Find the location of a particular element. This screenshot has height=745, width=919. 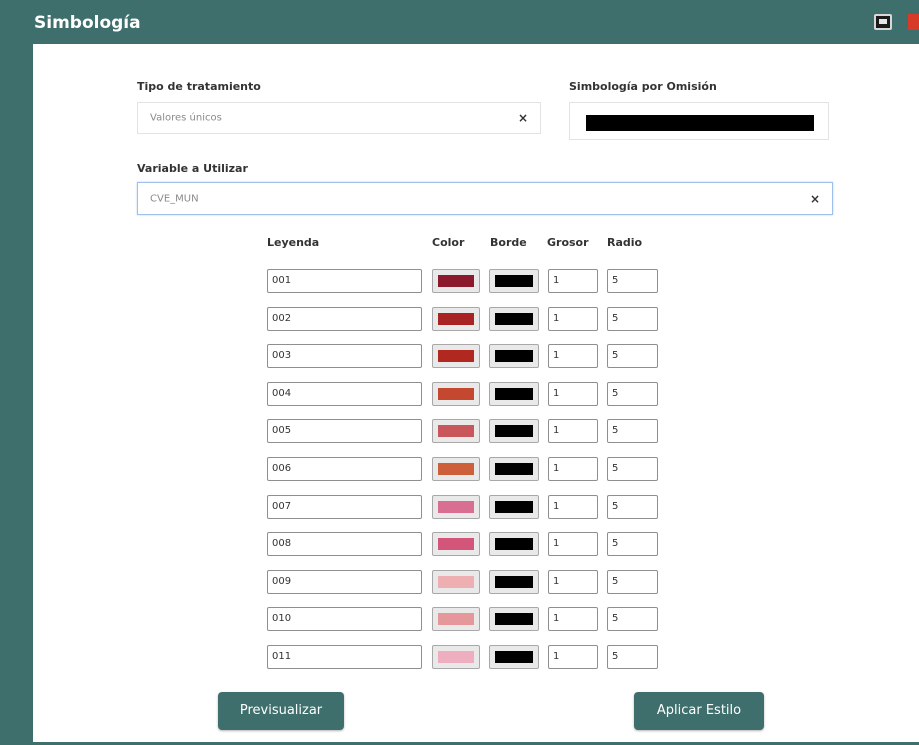

leyenda-input: 007 is located at coordinates (344, 507).